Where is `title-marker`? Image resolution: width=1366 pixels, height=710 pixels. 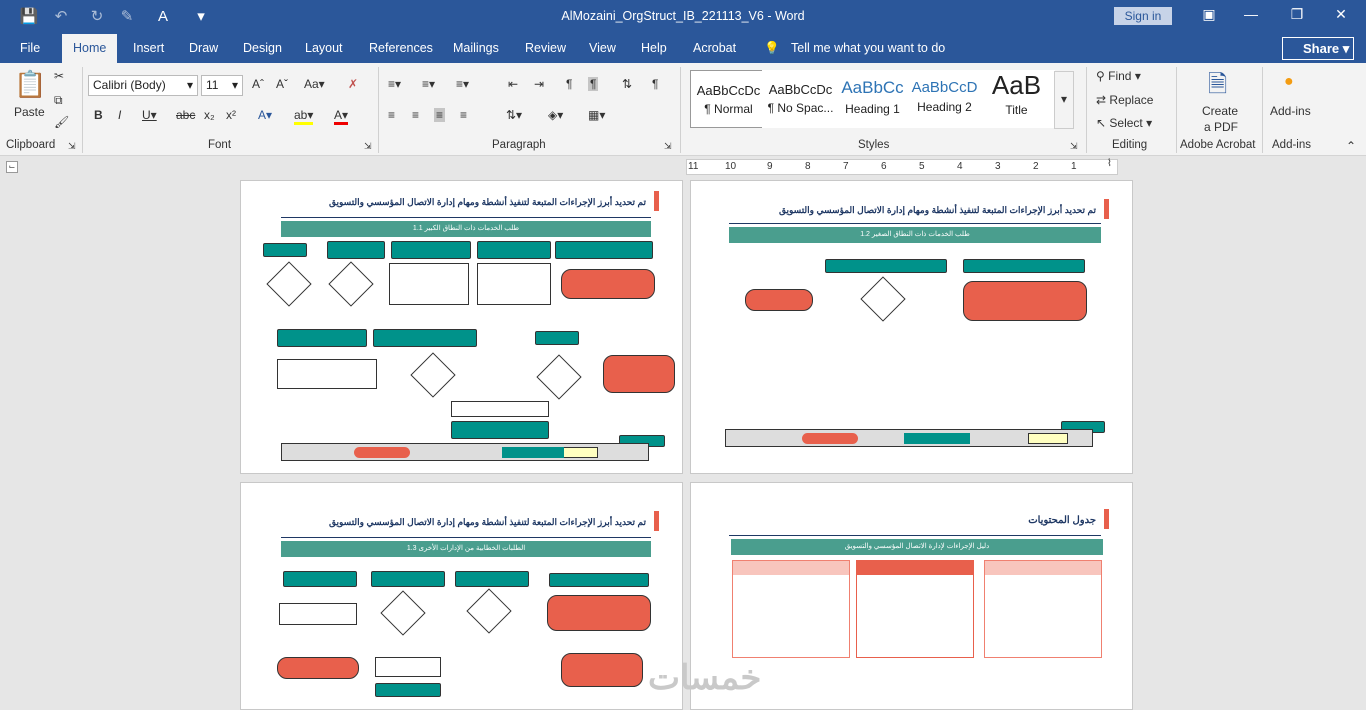 title-marker is located at coordinates (1106, 209).